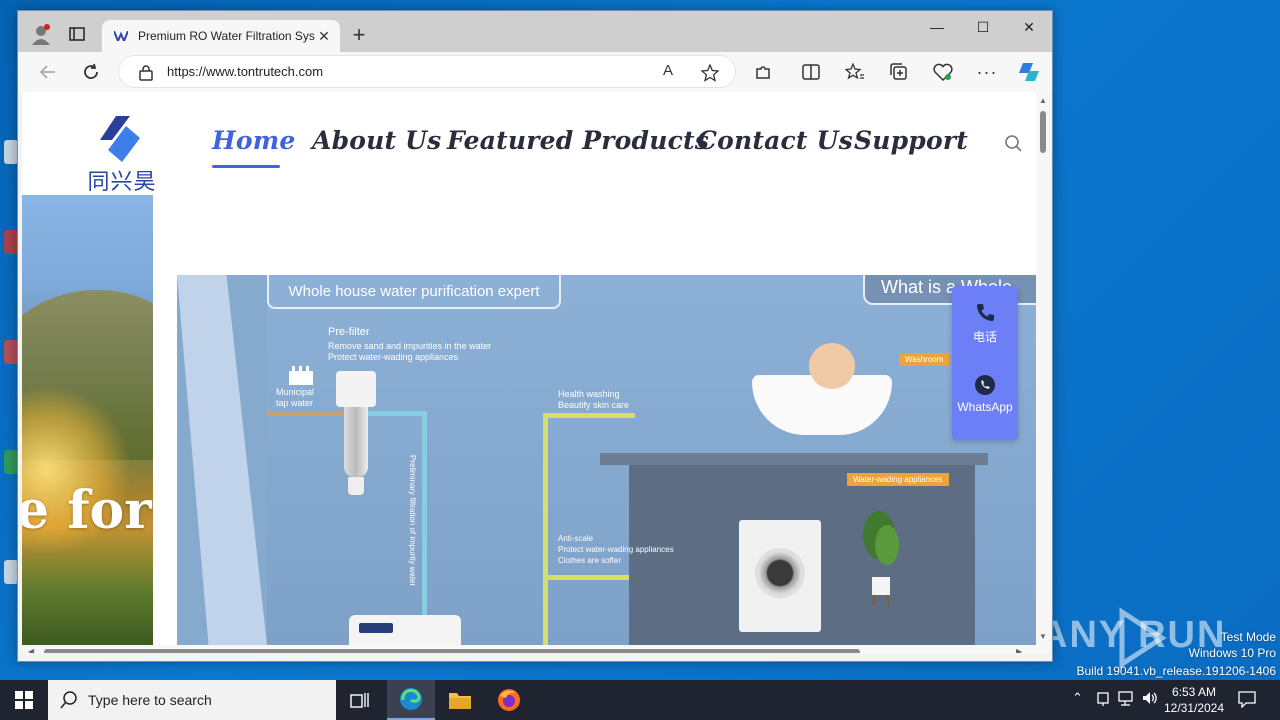  I want to click on banner-tag-left: Whole house water purification expert, so click(414, 292).